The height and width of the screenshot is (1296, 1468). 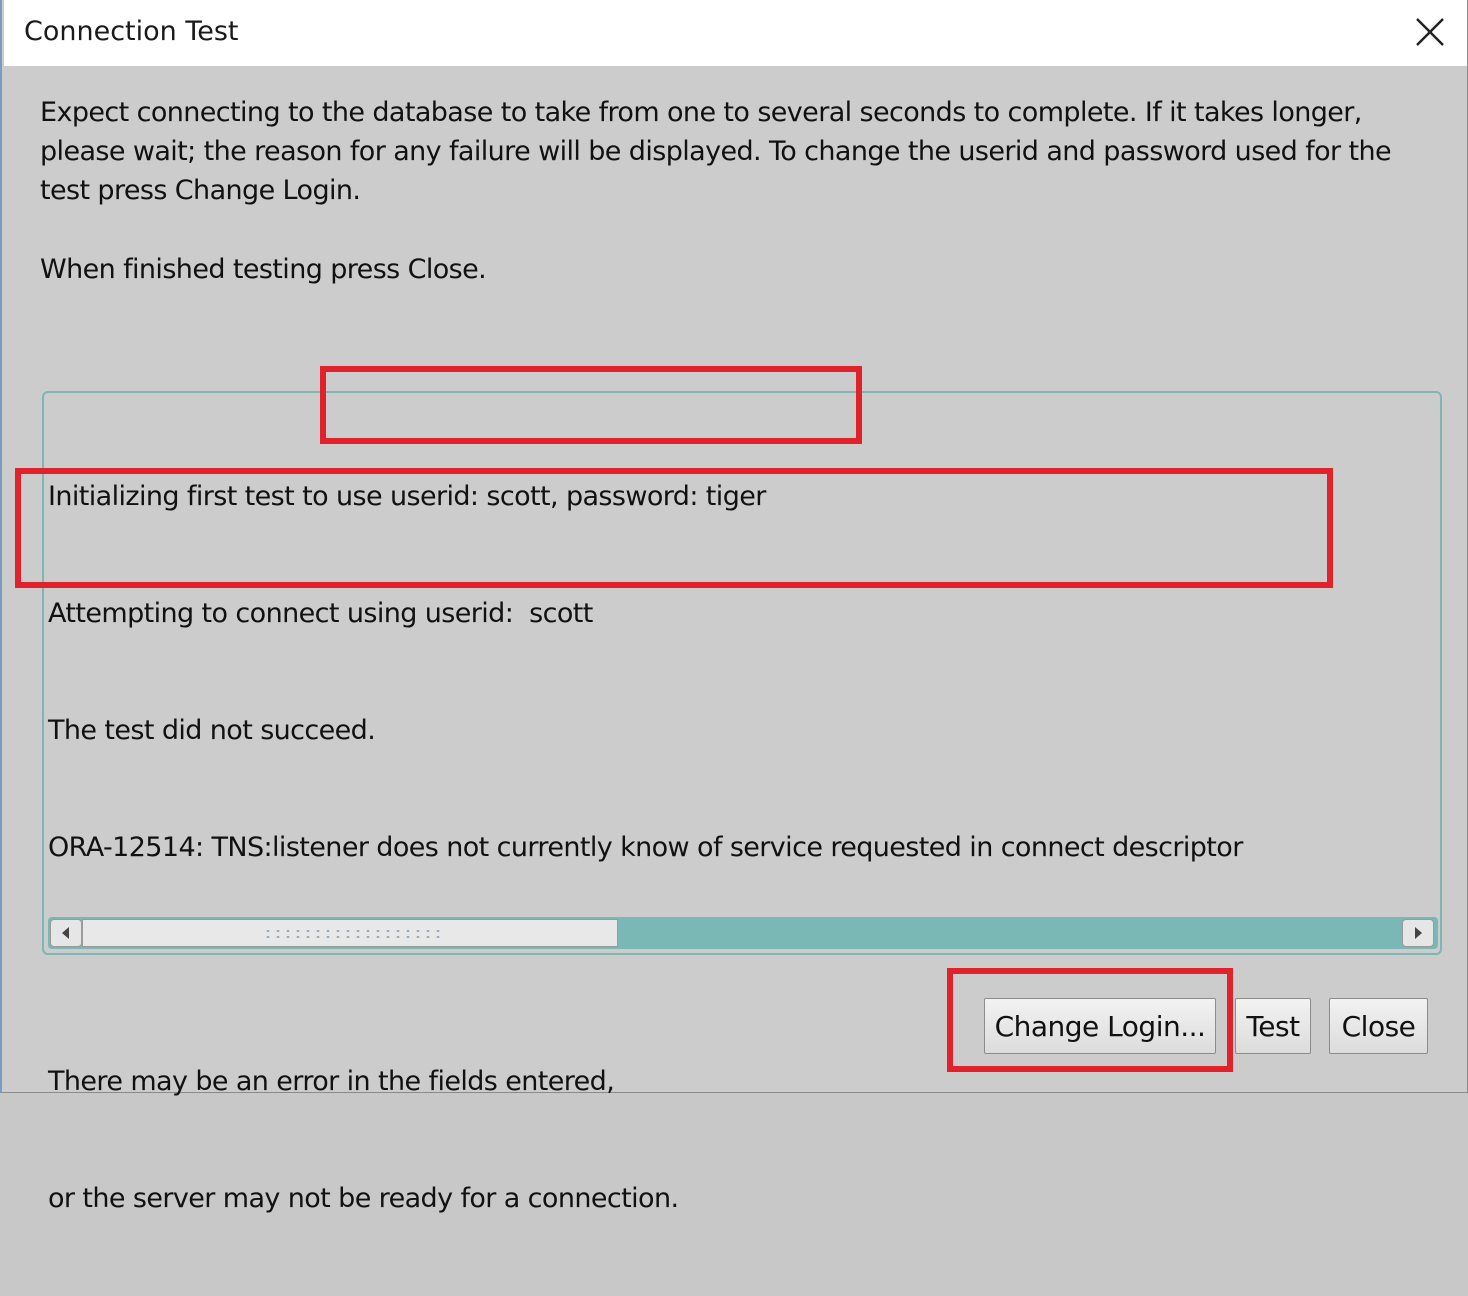 What do you see at coordinates (212, 730) in the screenshot?
I see `result-line: The test did not succeed.` at bounding box center [212, 730].